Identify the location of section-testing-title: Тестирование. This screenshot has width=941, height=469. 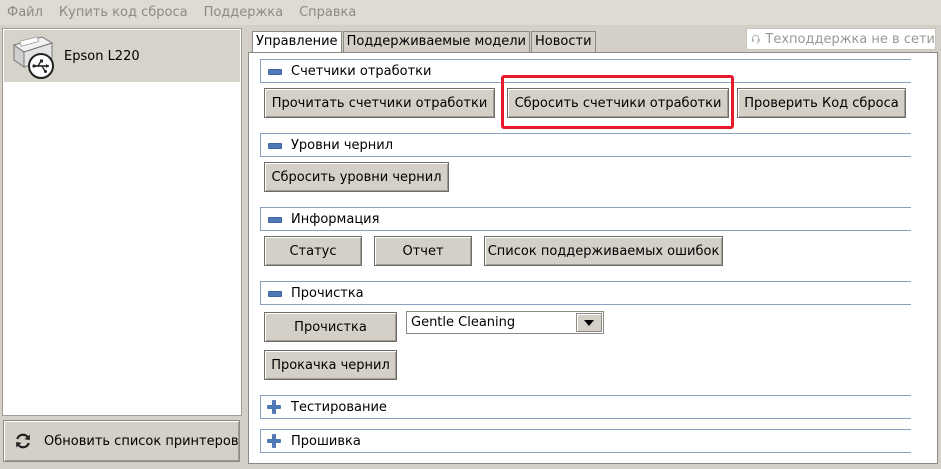
(339, 407).